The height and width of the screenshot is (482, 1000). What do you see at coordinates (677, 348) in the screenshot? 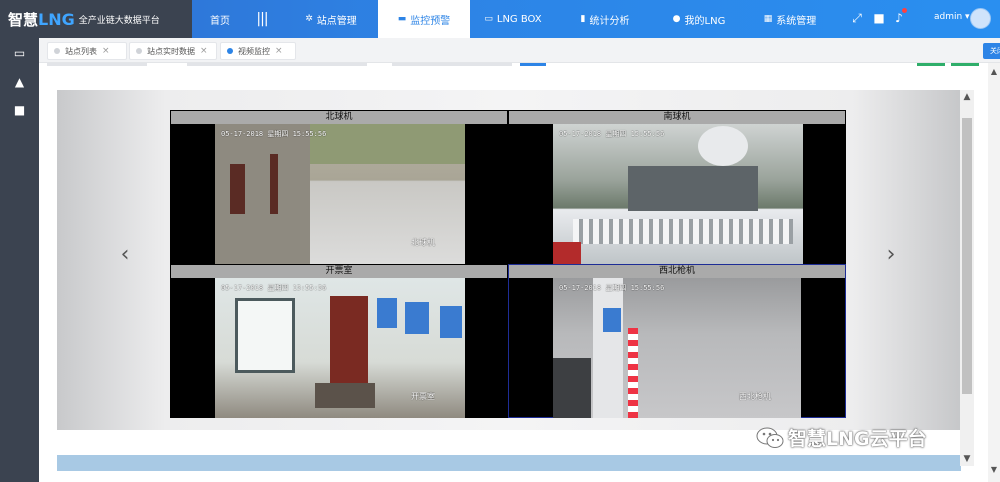
I see `camera-video: 05-17-2018 星期四 15:55:56 西北枪机` at bounding box center [677, 348].